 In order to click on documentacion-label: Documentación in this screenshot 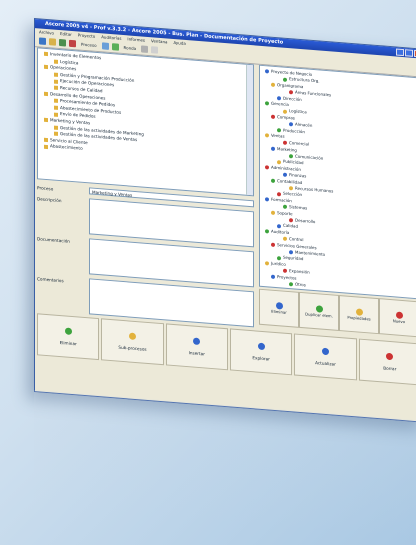, I will do `click(53, 240)`.